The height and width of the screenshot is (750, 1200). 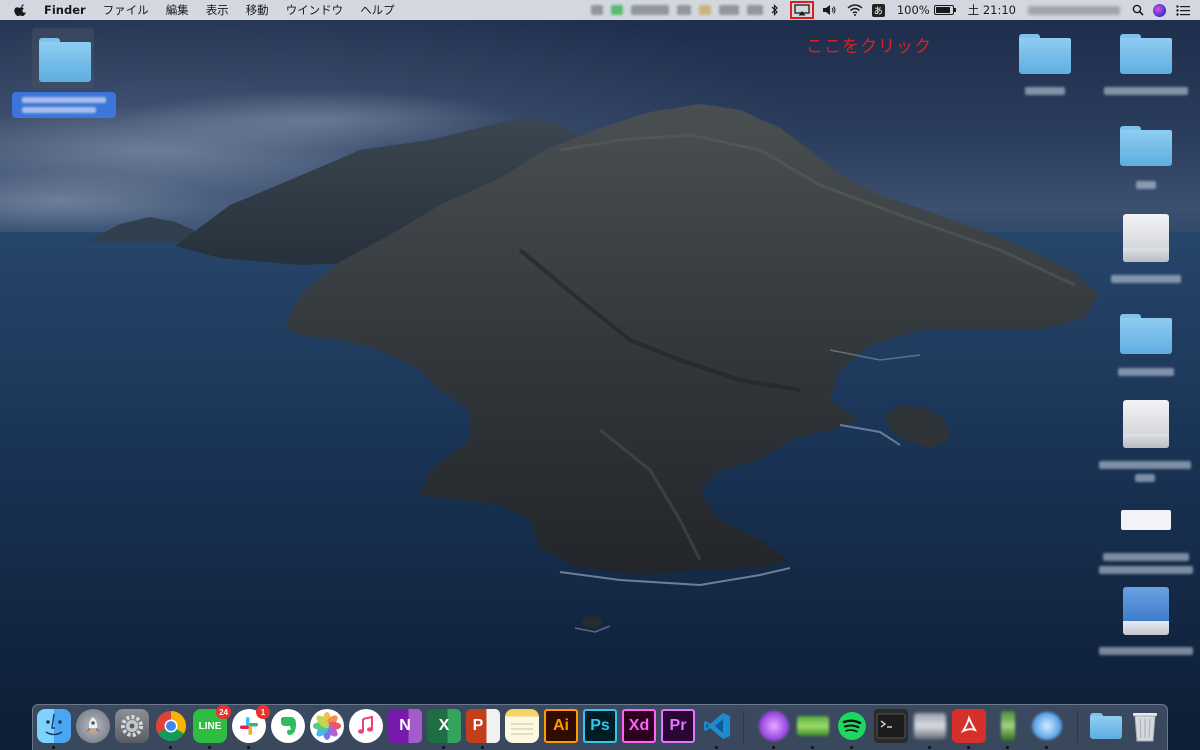 What do you see at coordinates (1159, 10) in the screenshot?
I see `siri-icon` at bounding box center [1159, 10].